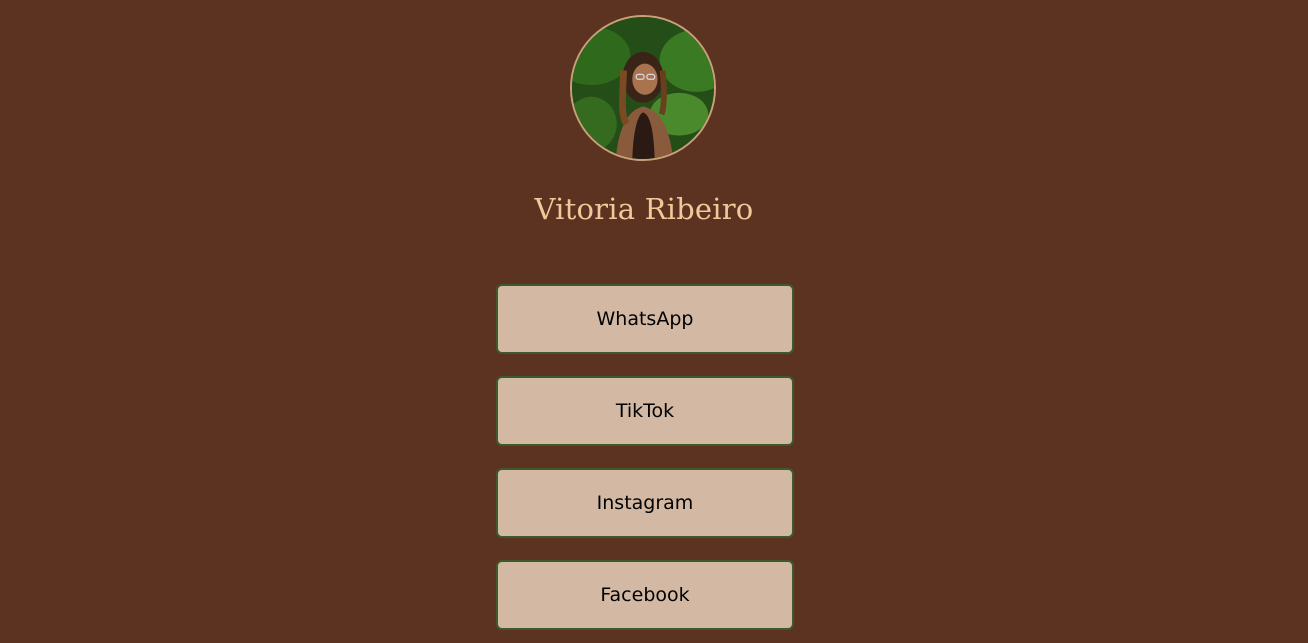  What do you see at coordinates (645, 503) in the screenshot?
I see `instagram-link-button: Instagram` at bounding box center [645, 503].